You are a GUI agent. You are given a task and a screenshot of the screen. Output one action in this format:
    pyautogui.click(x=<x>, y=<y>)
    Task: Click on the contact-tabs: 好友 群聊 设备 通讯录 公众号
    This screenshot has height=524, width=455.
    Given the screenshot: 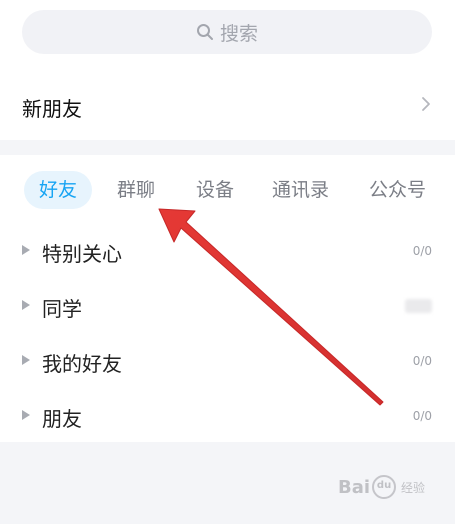 What is the action you would take?
    pyautogui.click(x=227, y=190)
    